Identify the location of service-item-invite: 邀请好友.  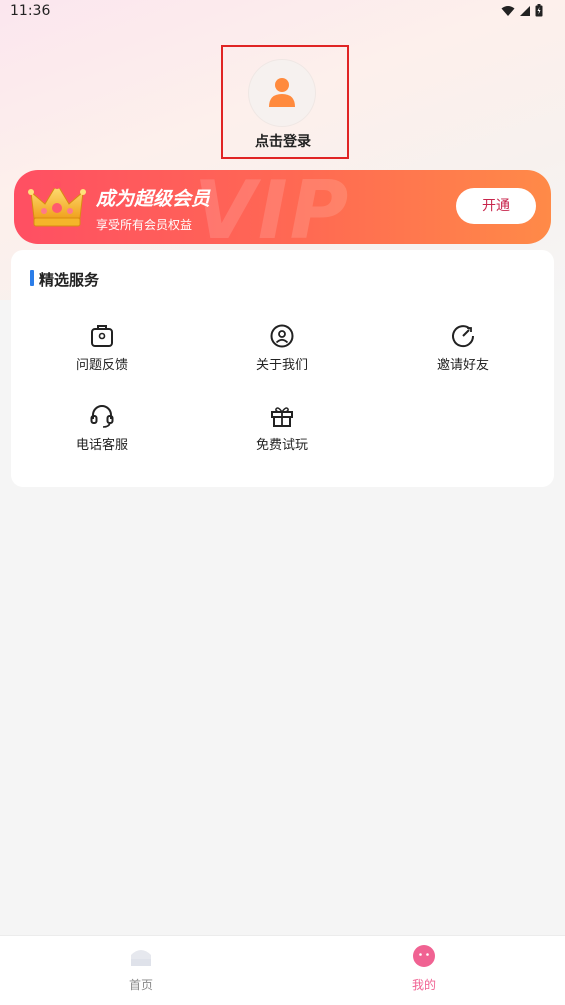
(463, 348).